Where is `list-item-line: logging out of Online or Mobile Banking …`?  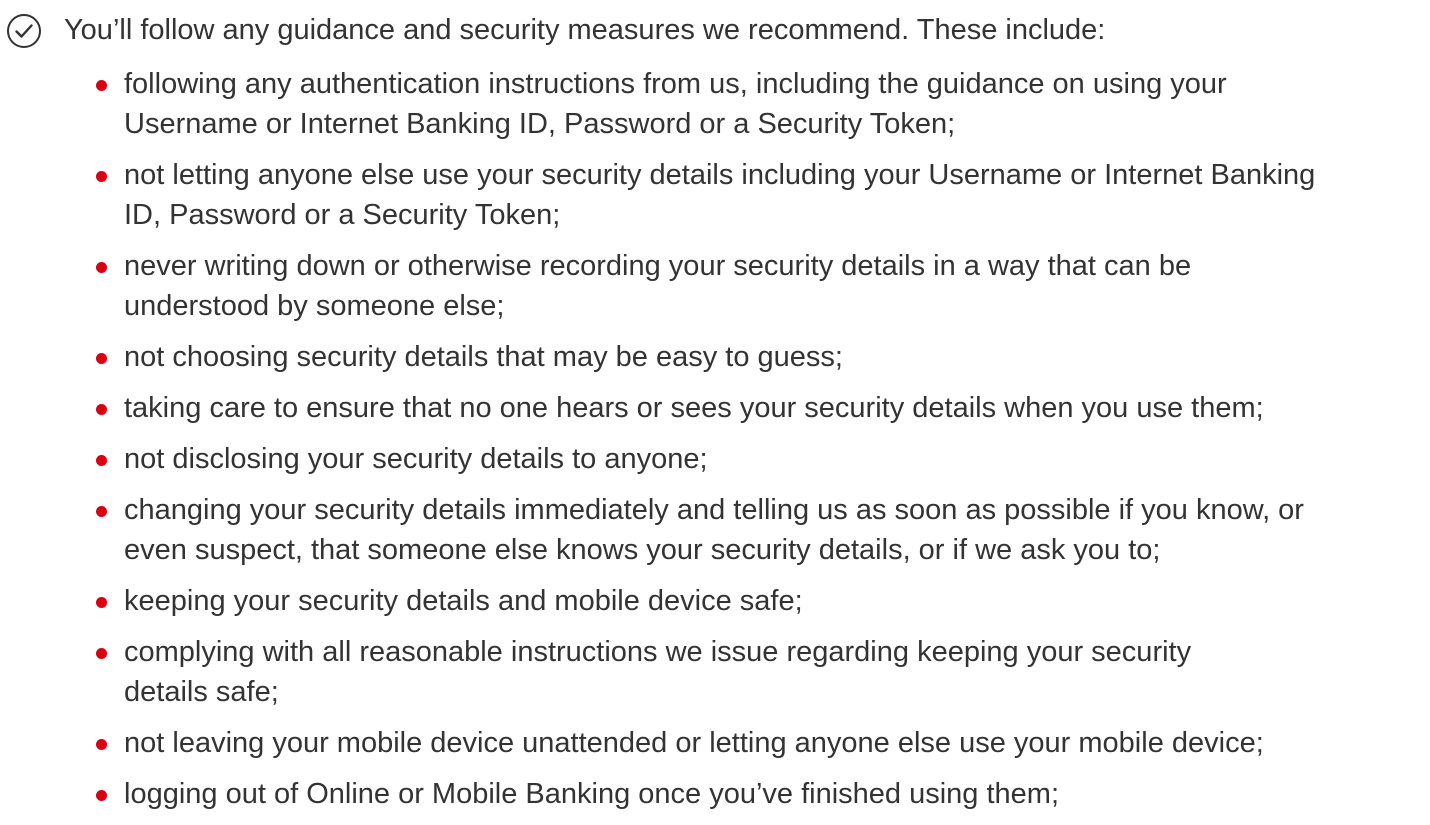
list-item-line: logging out of Online or Mobile Banking … is located at coordinates (592, 794).